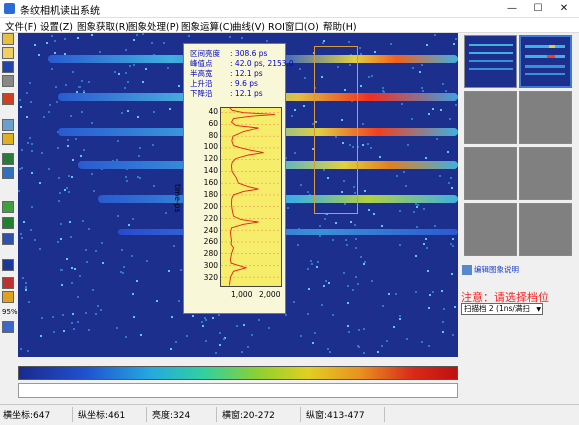 This screenshot has width=579, height=425. What do you see at coordinates (335, 416) in the screenshot?
I see `status-v-range: 纵窗:413-477` at bounding box center [335, 416].